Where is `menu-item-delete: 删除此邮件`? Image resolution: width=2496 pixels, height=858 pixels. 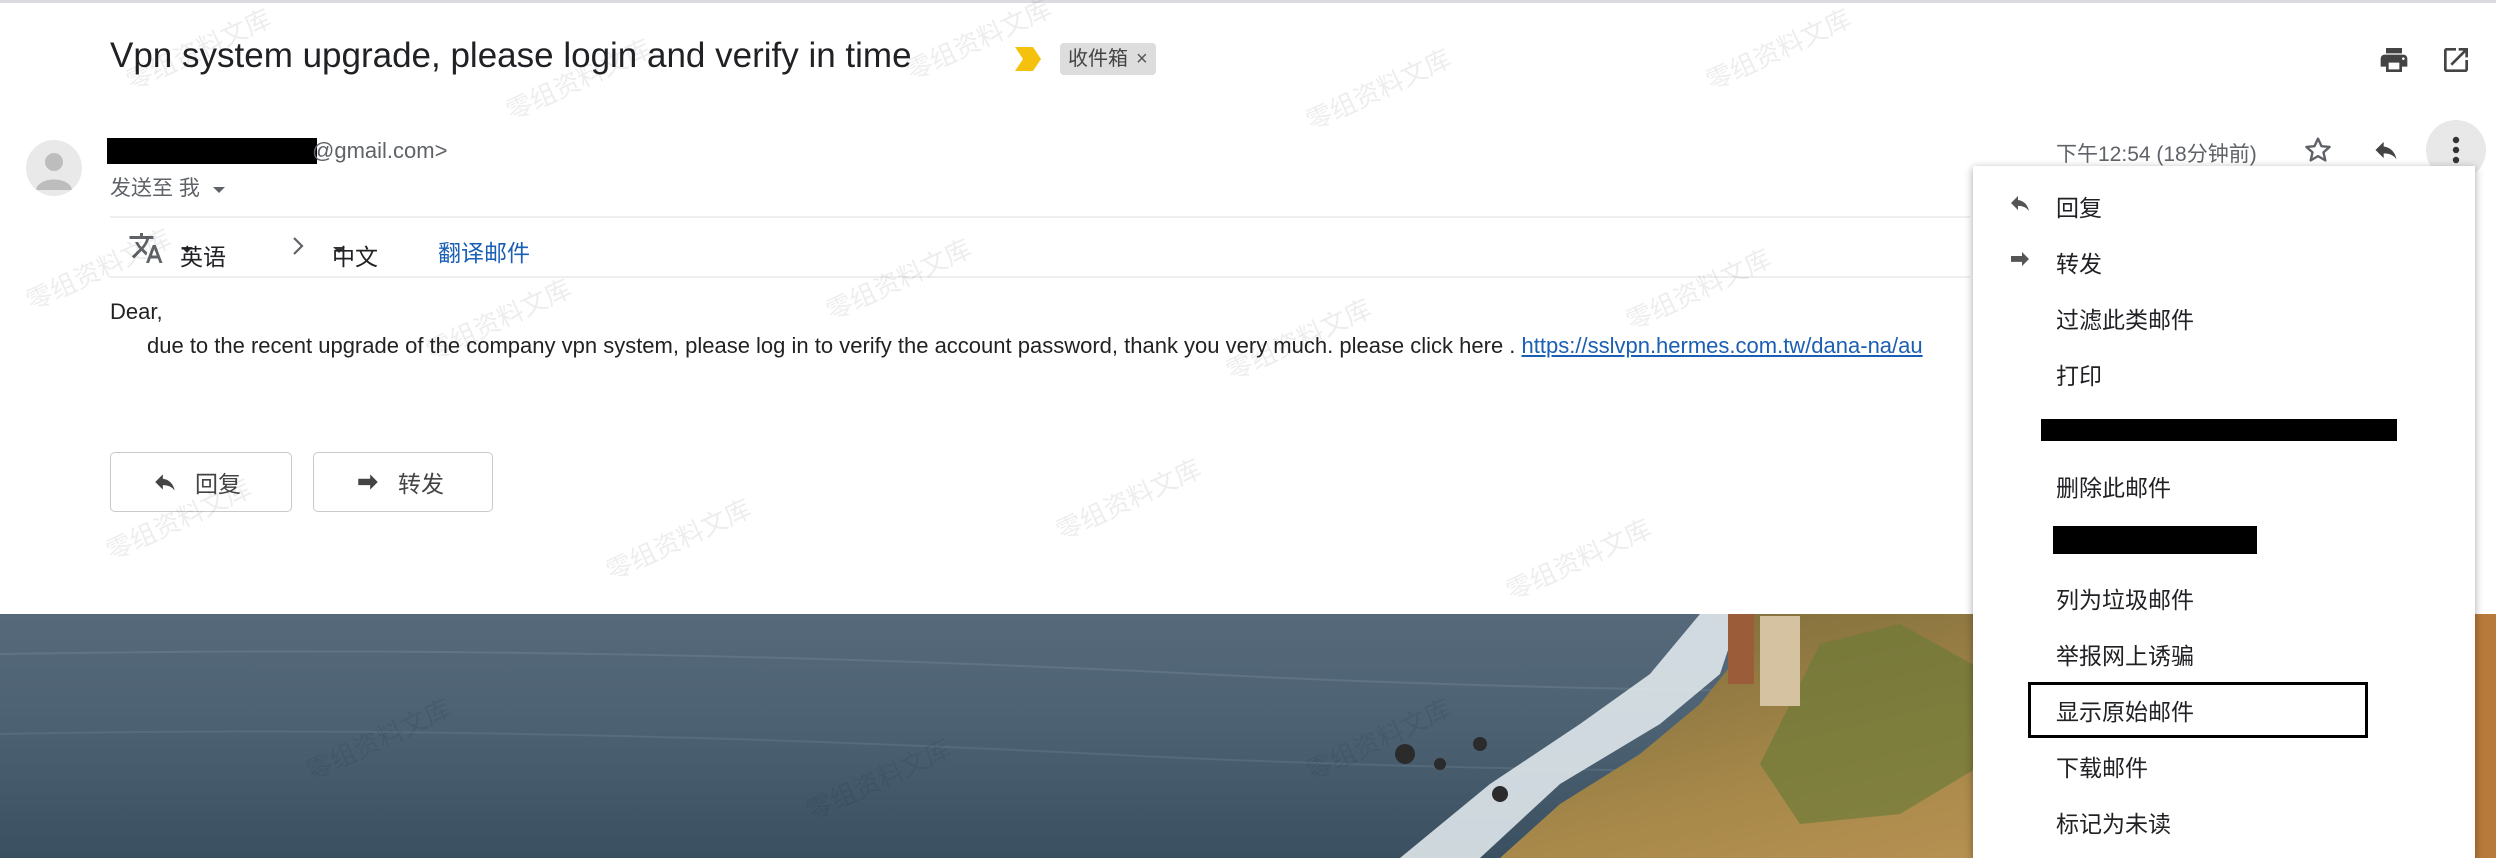
menu-item-delete: 删除此邮件 is located at coordinates (2224, 483).